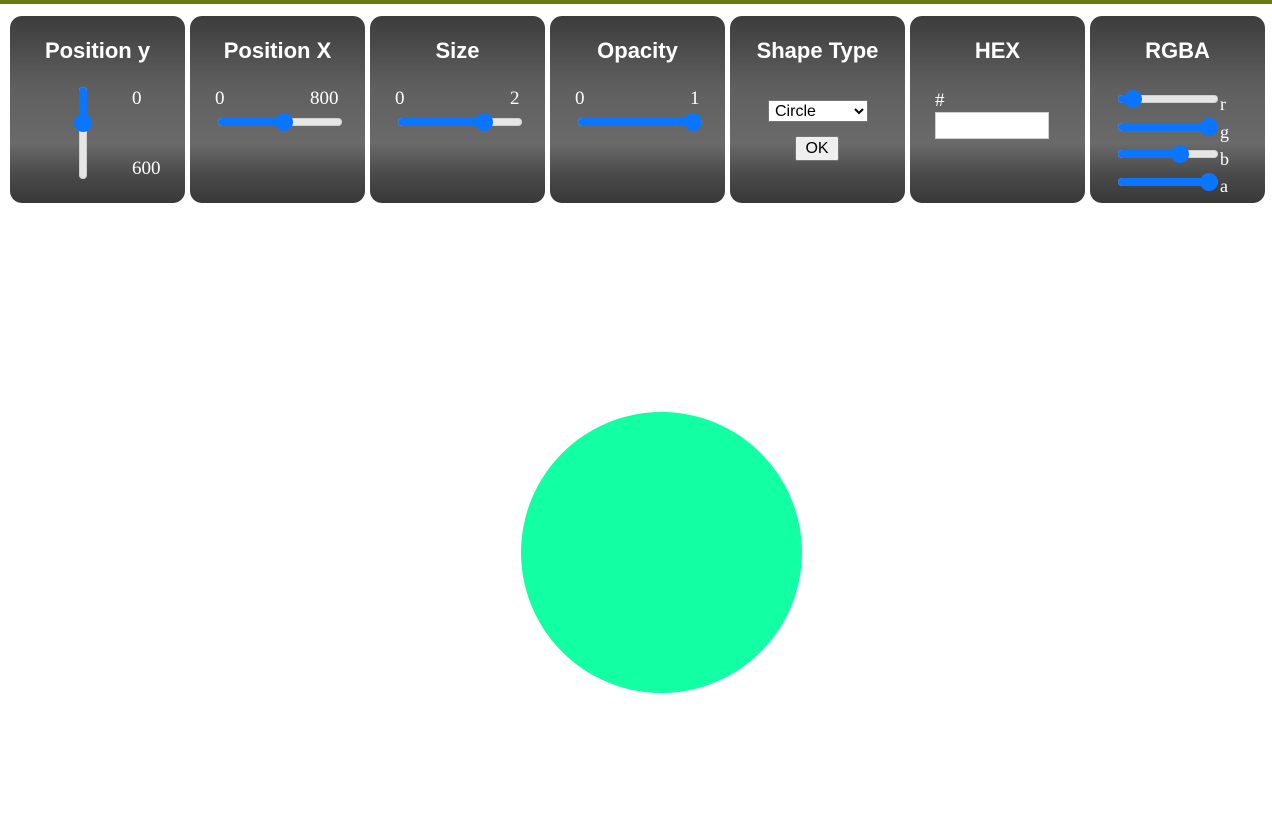  What do you see at coordinates (1168, 99) in the screenshot?
I see `r-slider` at bounding box center [1168, 99].